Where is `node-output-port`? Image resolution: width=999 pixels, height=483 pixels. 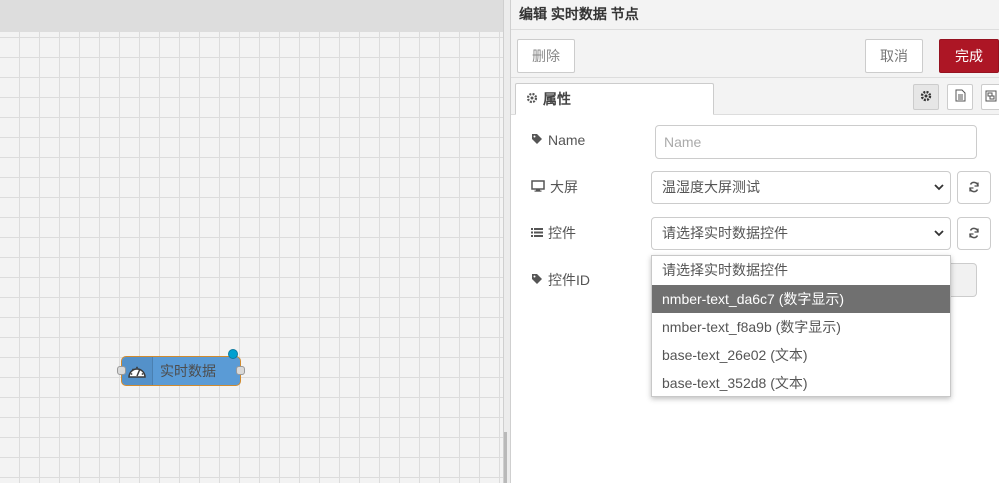 node-output-port is located at coordinates (240, 370).